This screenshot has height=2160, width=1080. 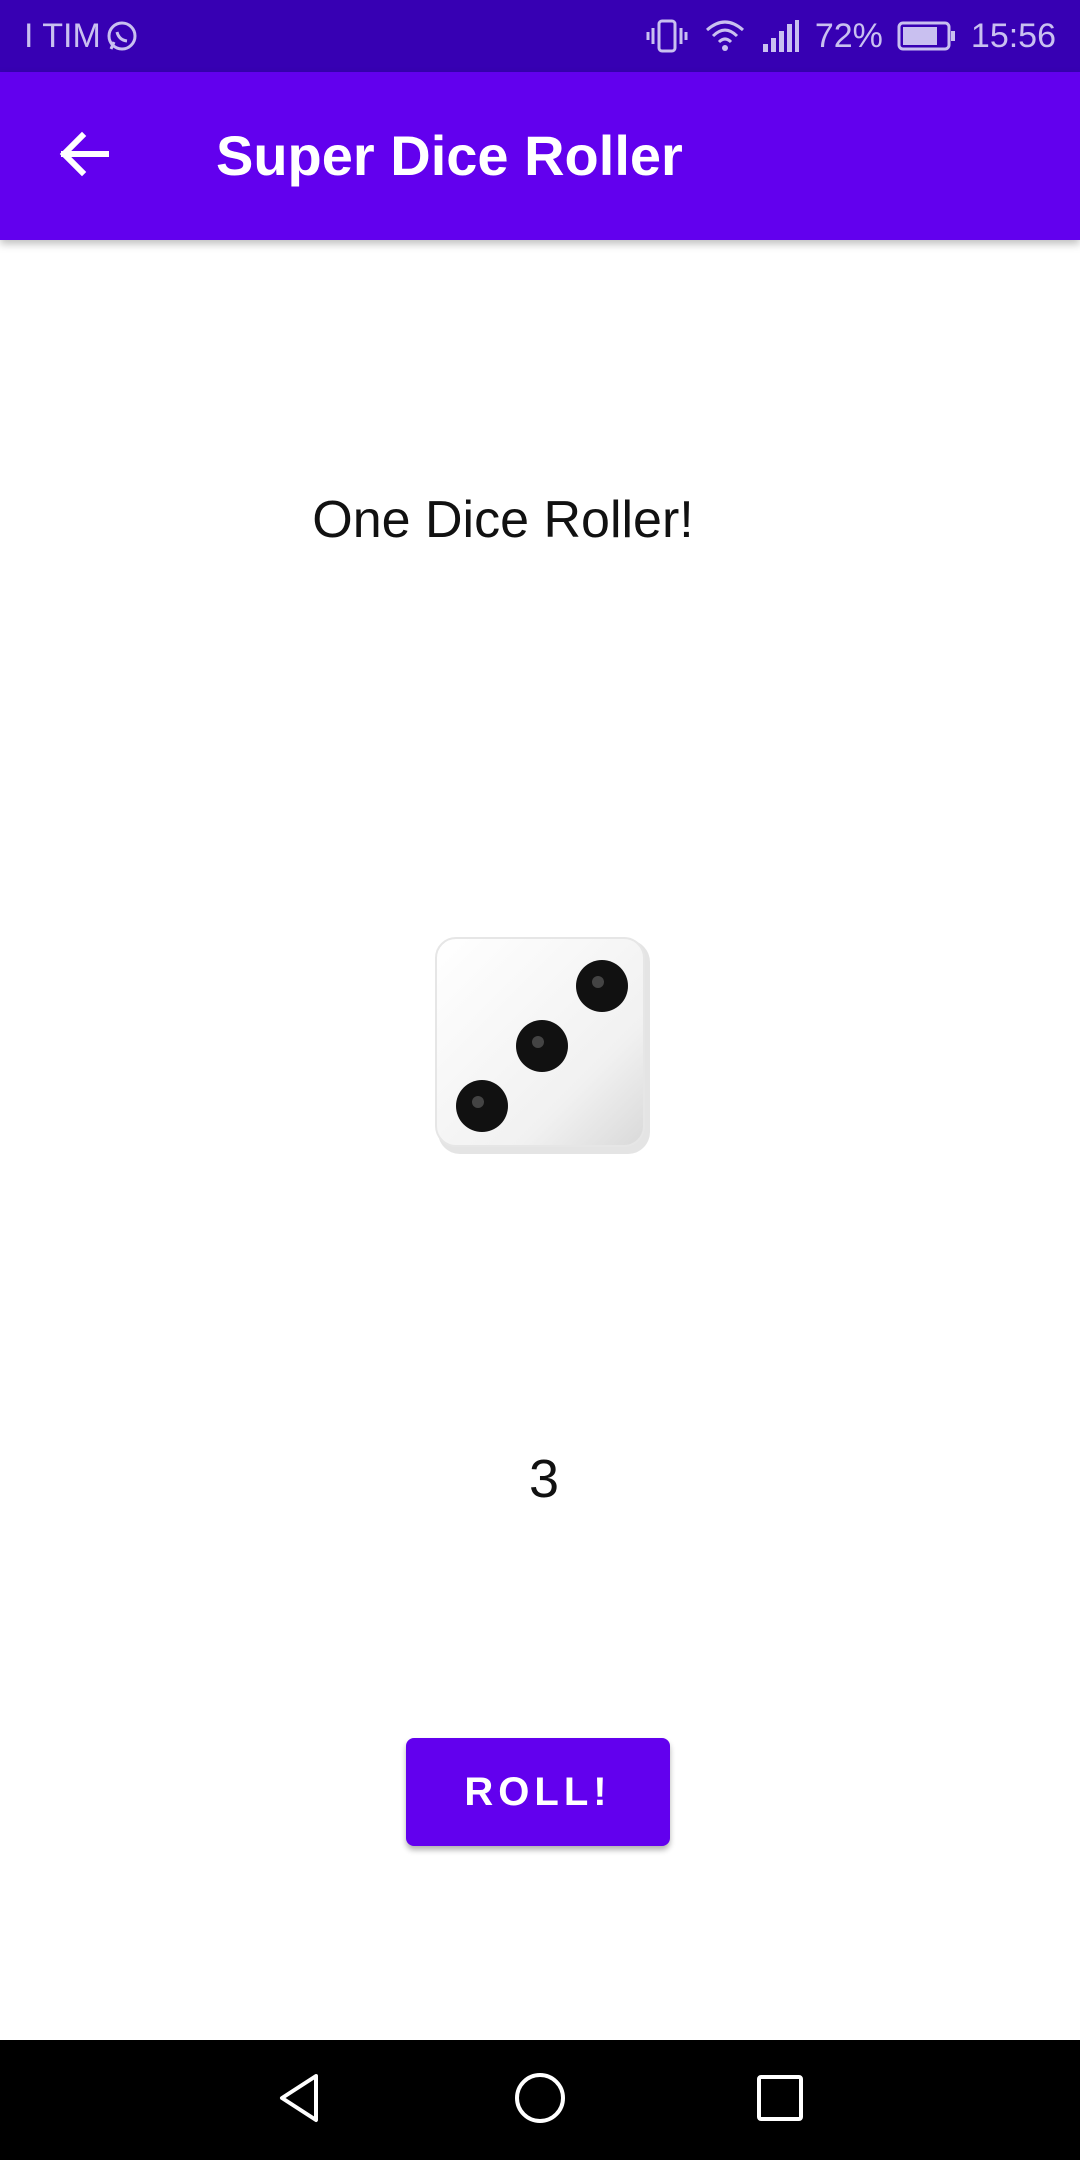 I want to click on dice-image, so click(x=532, y=1040).